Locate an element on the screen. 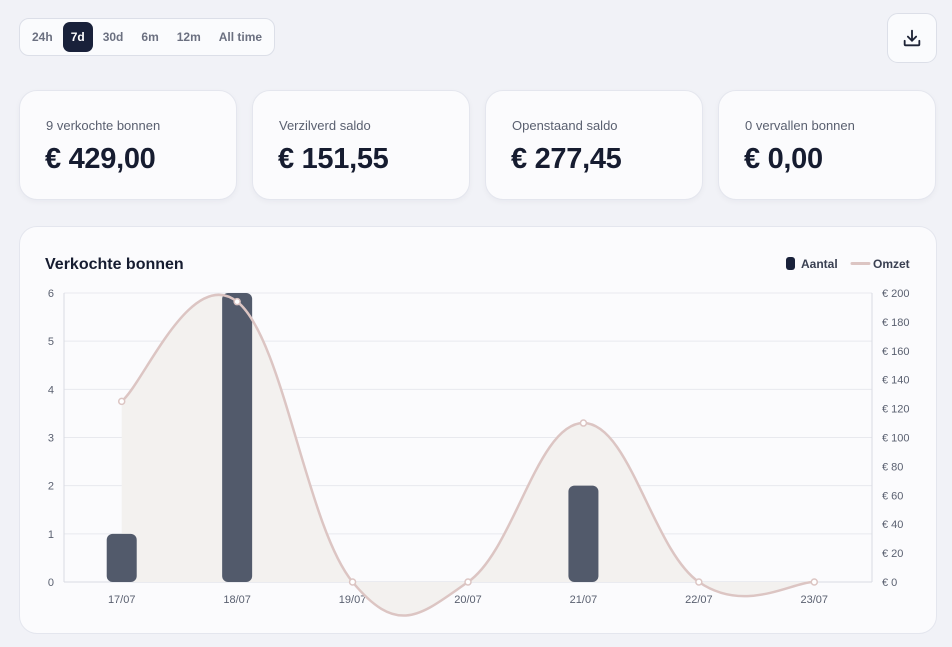 This screenshot has height=647, width=952. stat-label: Verzilverd saldo is located at coordinates (325, 125).